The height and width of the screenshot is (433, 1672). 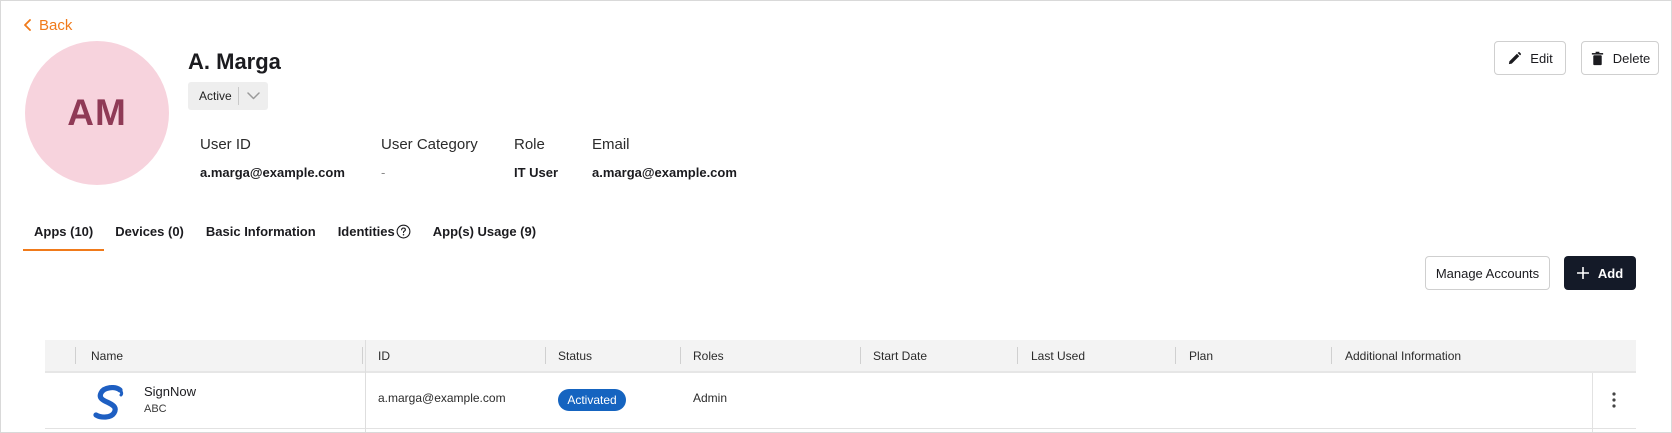 I want to click on tab-apps-usage: App(s) Usage (9), so click(x=484, y=231).